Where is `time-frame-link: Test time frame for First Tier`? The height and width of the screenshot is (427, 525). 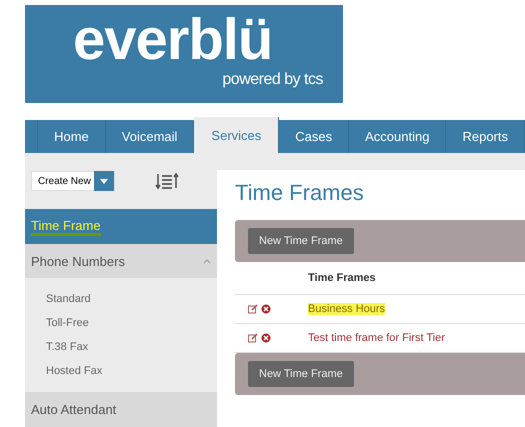
time-frame-link: Test time frame for First Tier is located at coordinates (376, 338).